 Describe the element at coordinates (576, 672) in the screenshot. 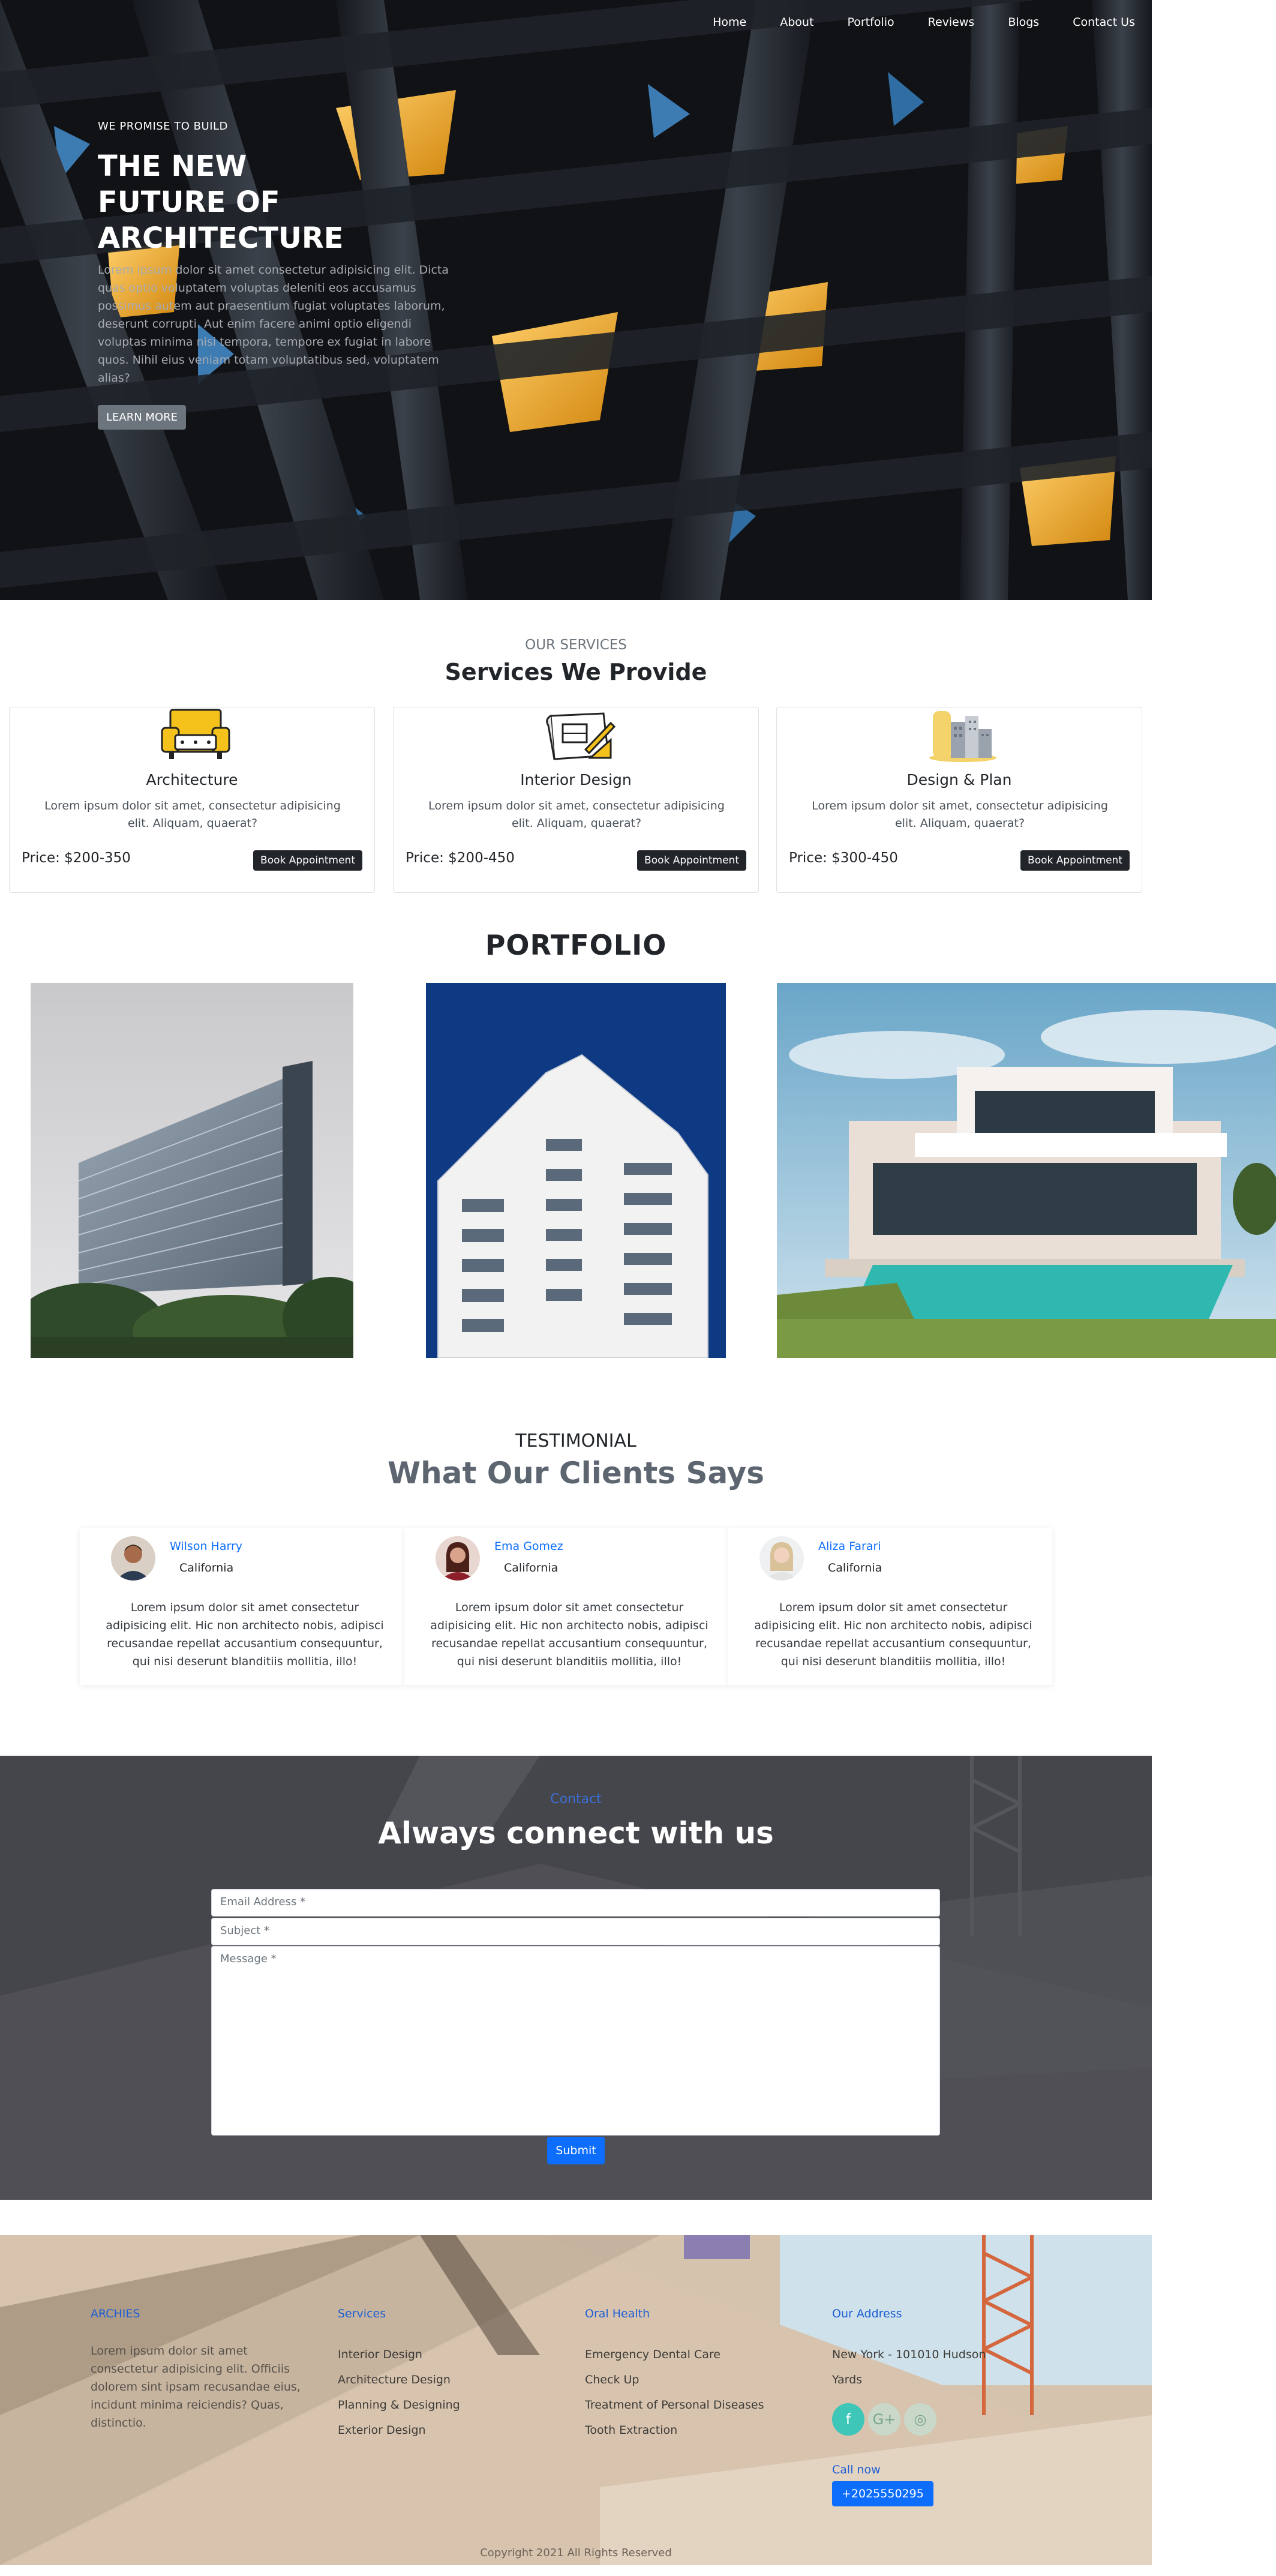

I see `services-title: Services We Provide` at that location.